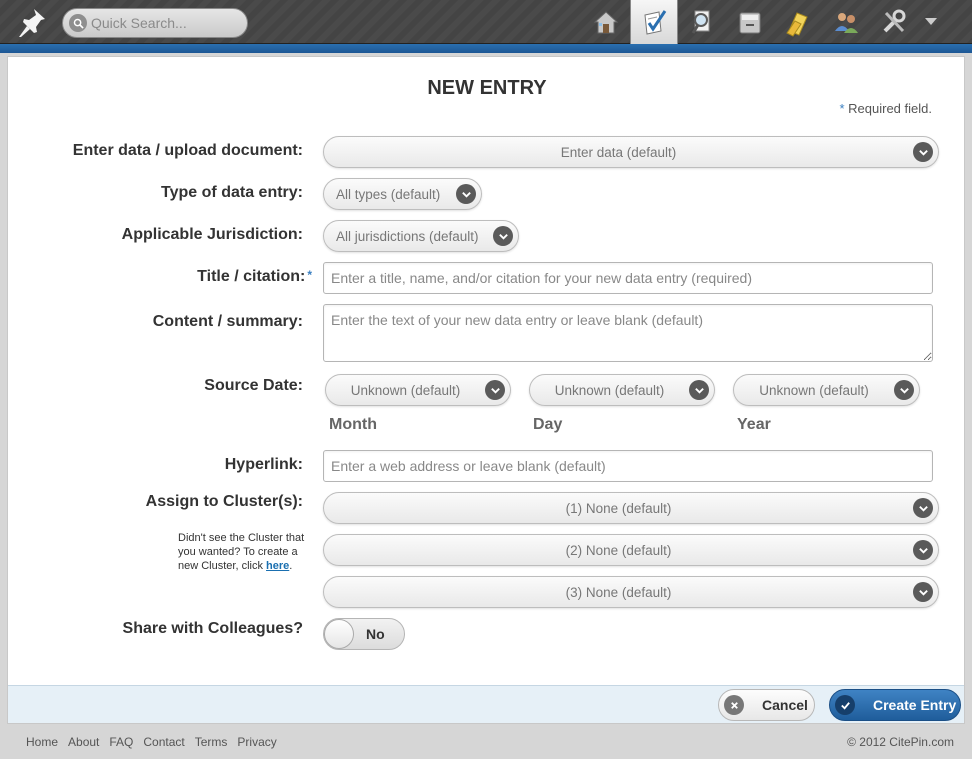  I want to click on footer-link-terms: Terms, so click(211, 742).